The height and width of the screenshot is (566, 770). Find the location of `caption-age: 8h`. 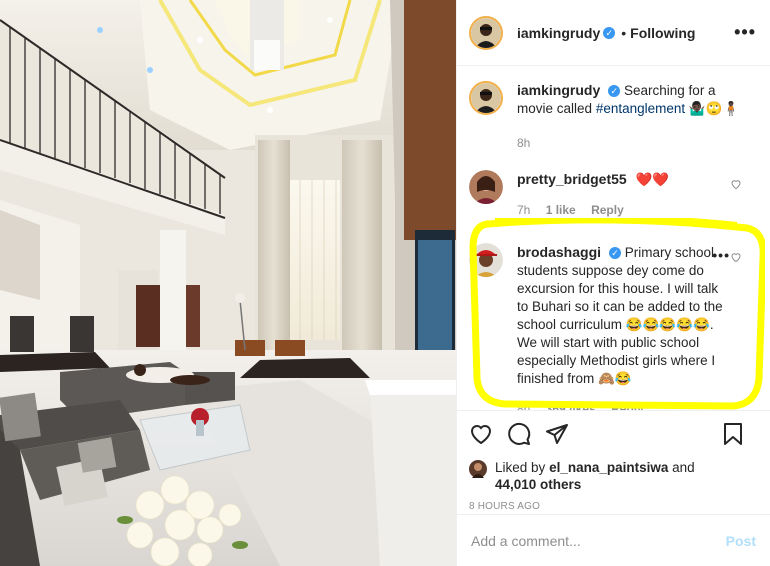

caption-age: 8h is located at coordinates (523, 143).